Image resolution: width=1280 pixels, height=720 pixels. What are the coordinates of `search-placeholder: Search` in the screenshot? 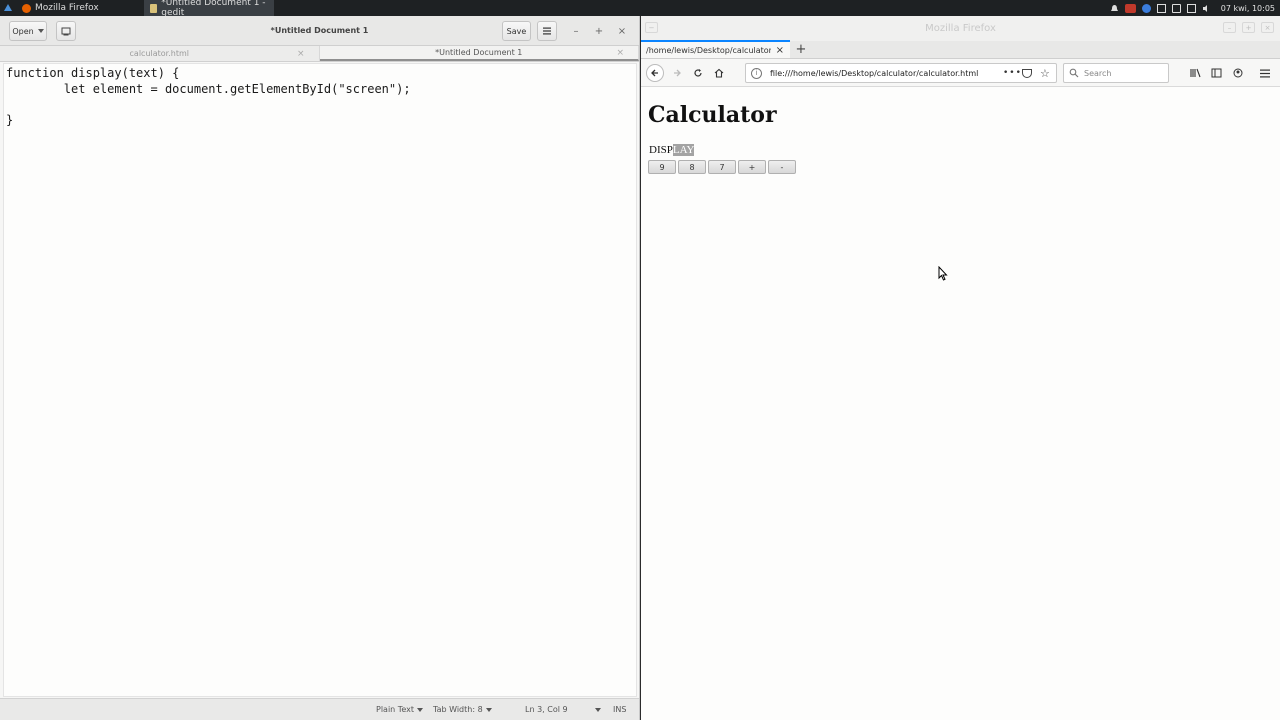 It's located at (1098, 73).